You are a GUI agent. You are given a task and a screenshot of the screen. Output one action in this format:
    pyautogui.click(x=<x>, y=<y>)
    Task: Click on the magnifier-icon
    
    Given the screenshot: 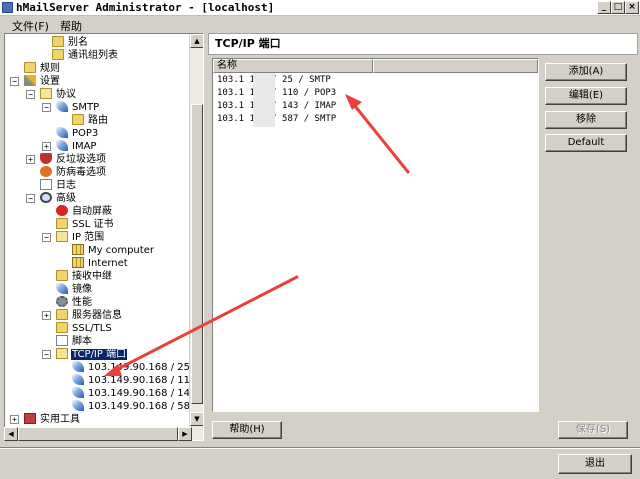 What is the action you would take?
    pyautogui.click(x=46, y=197)
    